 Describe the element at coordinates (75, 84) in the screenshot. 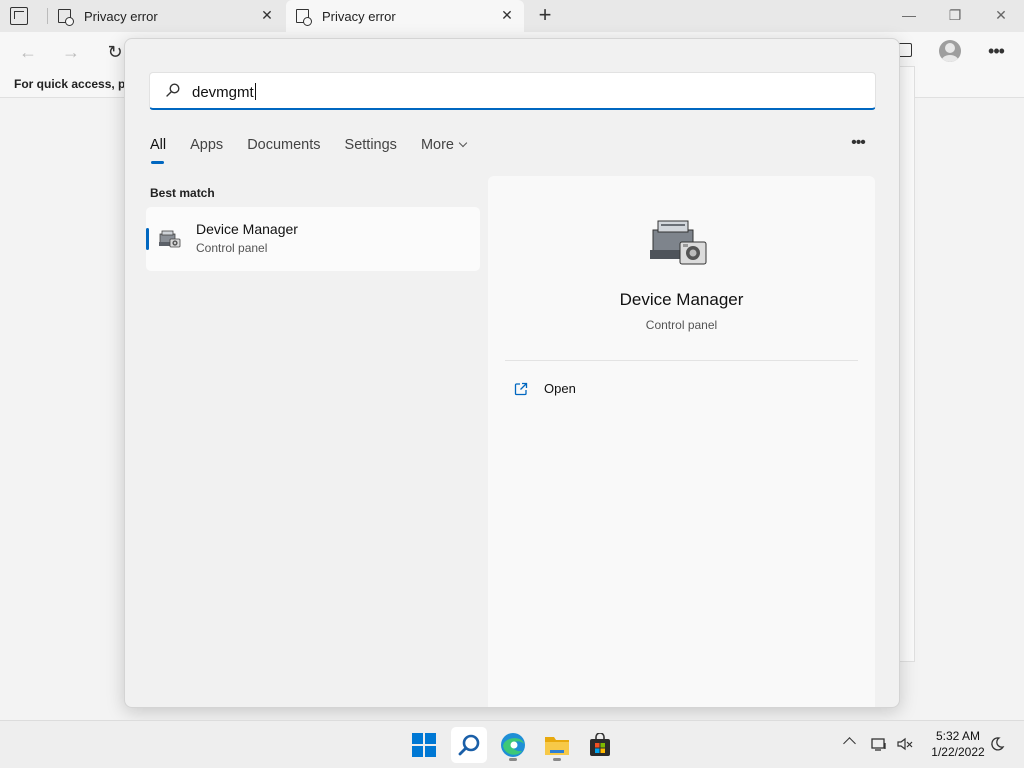

I see `favorites-bar-hint: For quick access, pla` at that location.